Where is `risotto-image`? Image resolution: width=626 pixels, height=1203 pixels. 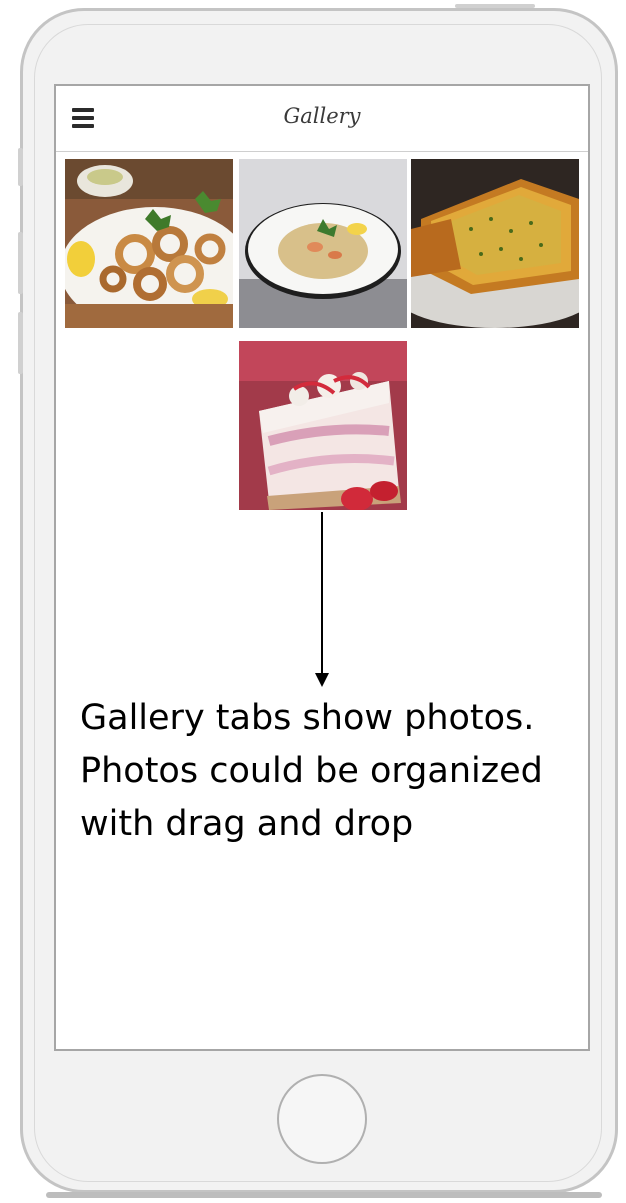 risotto-image is located at coordinates (323, 243).